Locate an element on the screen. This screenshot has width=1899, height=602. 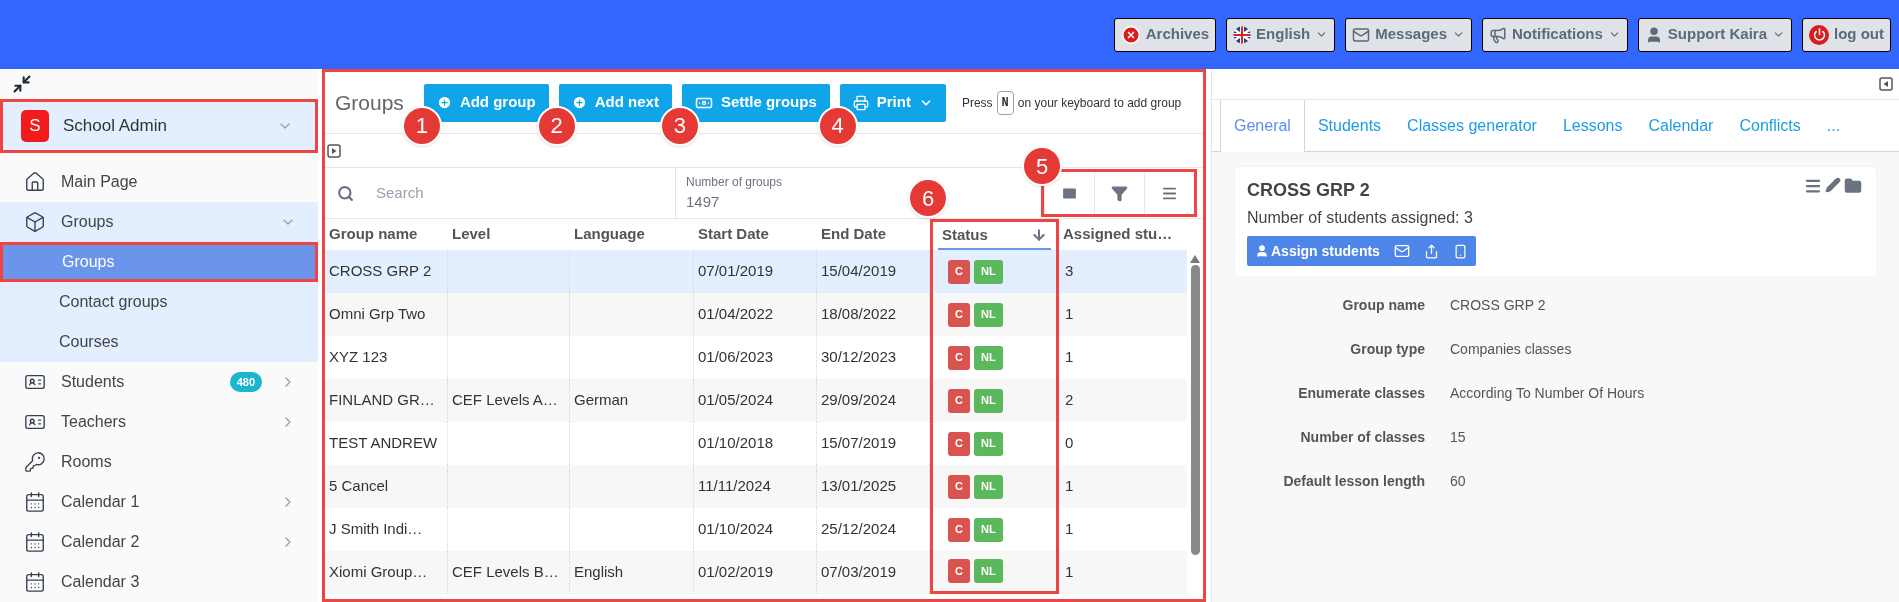
callout-number: 5 is located at coordinates (1042, 166).